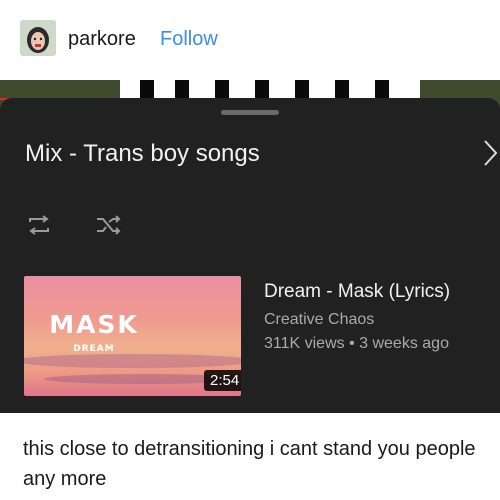 This screenshot has height=500, width=500. I want to click on drag-handle, so click(250, 112).